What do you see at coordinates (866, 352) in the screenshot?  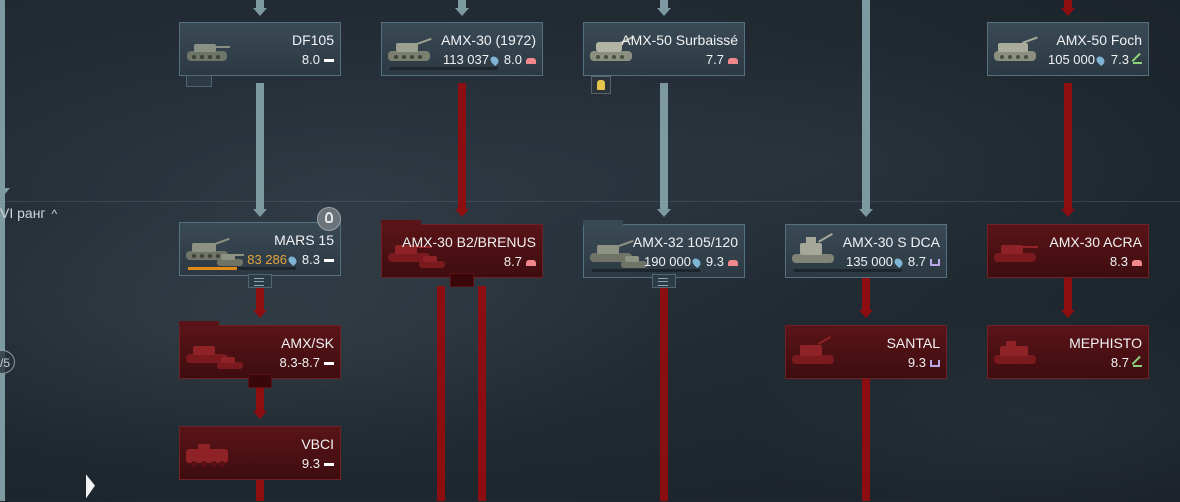 I see `vehicle-card-santal: SANTAL 9.3` at bounding box center [866, 352].